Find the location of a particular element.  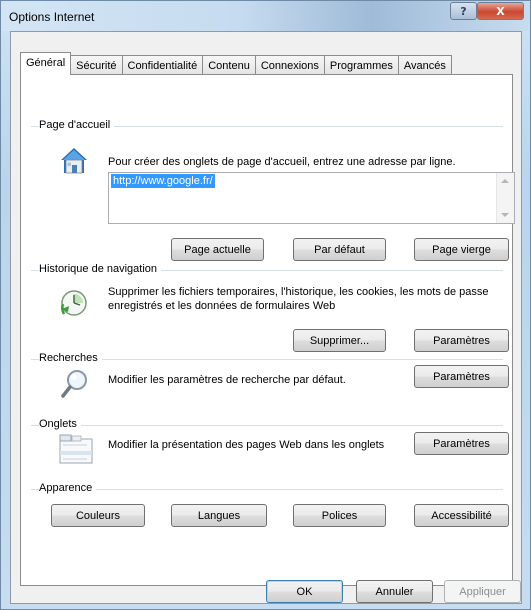

fonts-button: Polices is located at coordinates (339, 515).